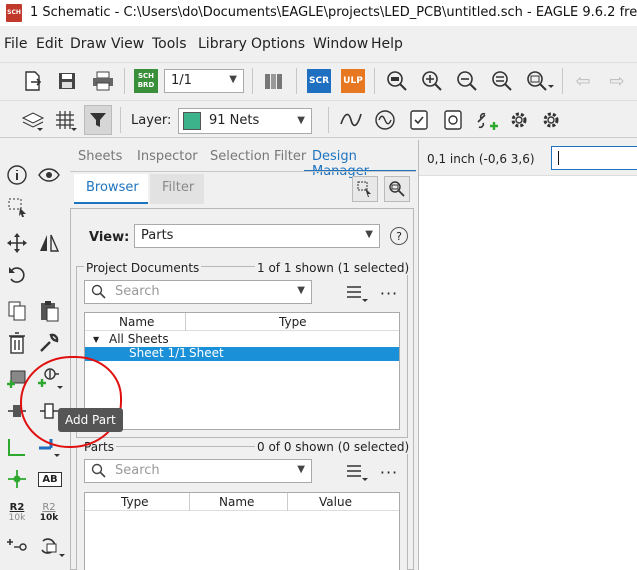 Image resolution: width=637 pixels, height=570 pixels. What do you see at coordinates (17, 547) in the screenshot?
I see `add-pin-icon` at bounding box center [17, 547].